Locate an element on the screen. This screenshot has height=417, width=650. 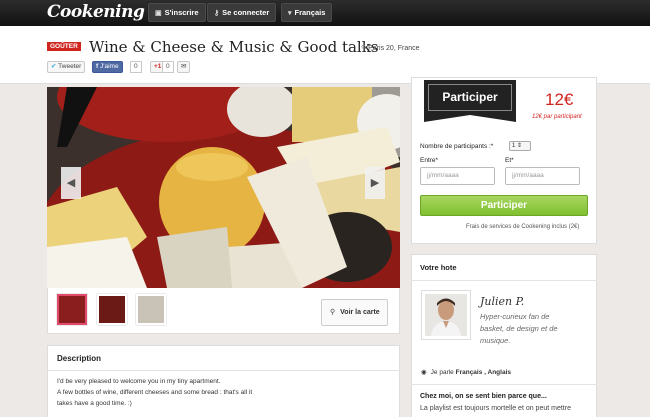
event-title: Wine & Cheese & Music & Good talks is located at coordinates (234, 47).